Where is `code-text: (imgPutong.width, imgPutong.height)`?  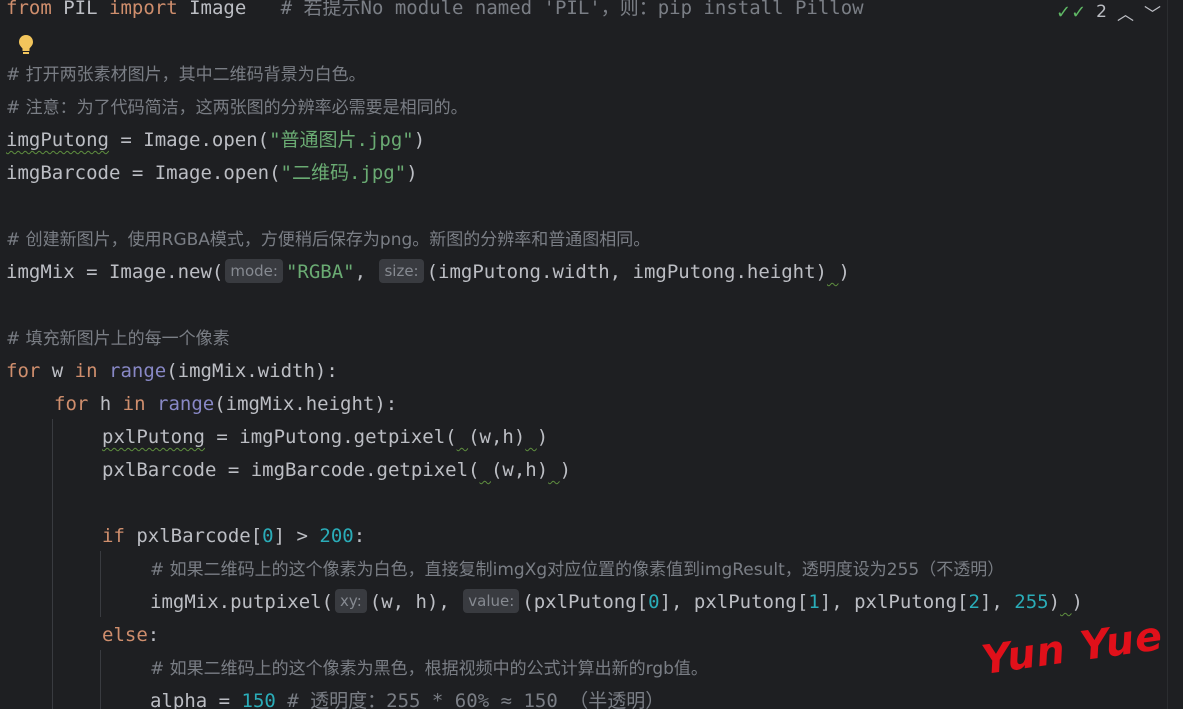
code-text: (imgPutong.width, imgPutong.height) is located at coordinates (626, 272).